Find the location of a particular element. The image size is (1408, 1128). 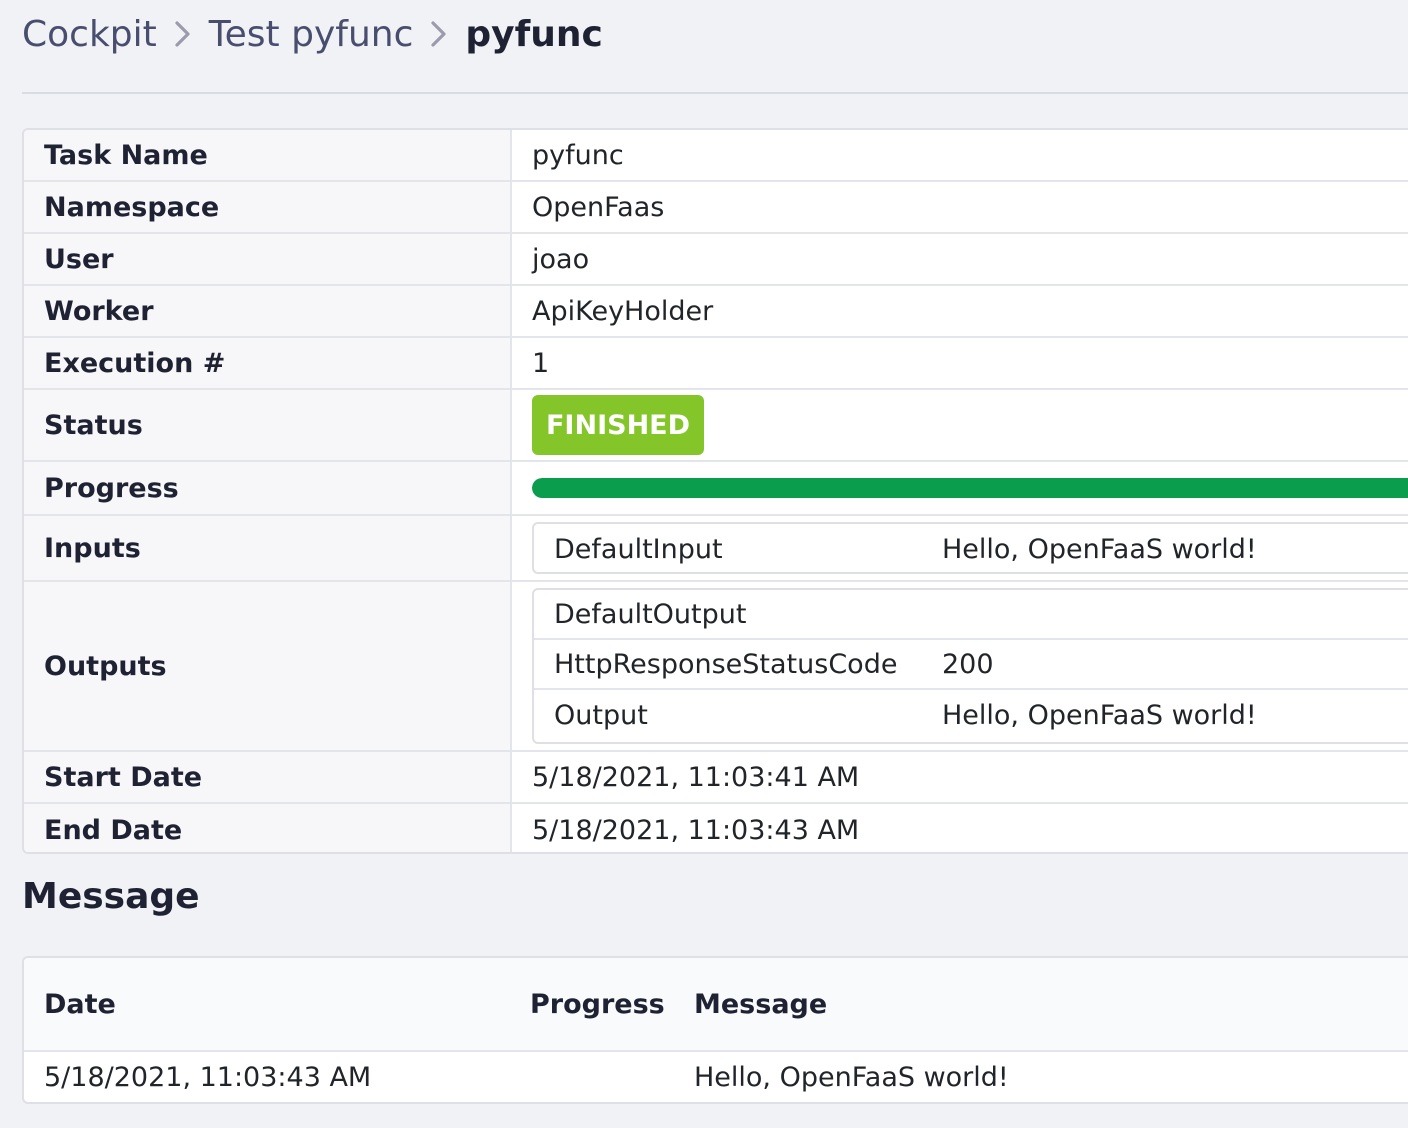

output-value: 200 is located at coordinates (968, 664).